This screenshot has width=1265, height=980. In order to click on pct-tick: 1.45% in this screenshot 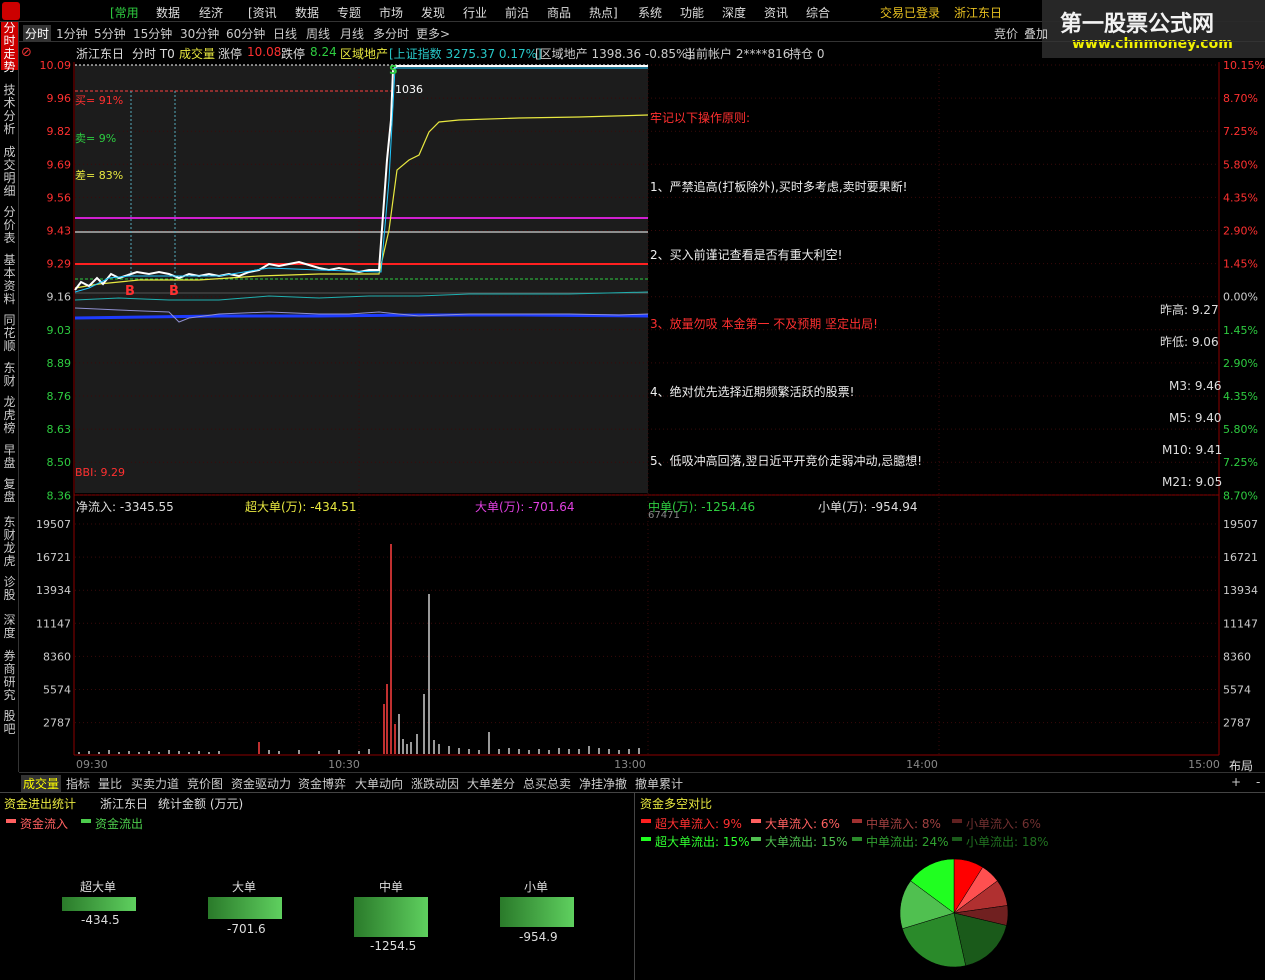, I will do `click(1240, 264)`.